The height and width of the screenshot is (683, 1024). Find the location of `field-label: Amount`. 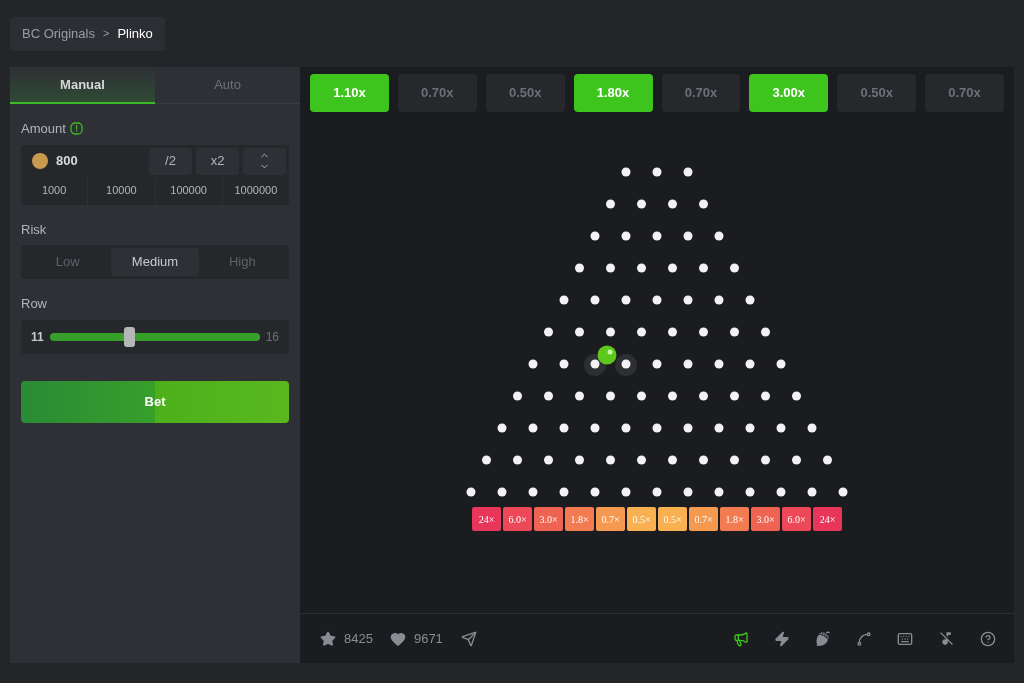

field-label: Amount is located at coordinates (43, 129).